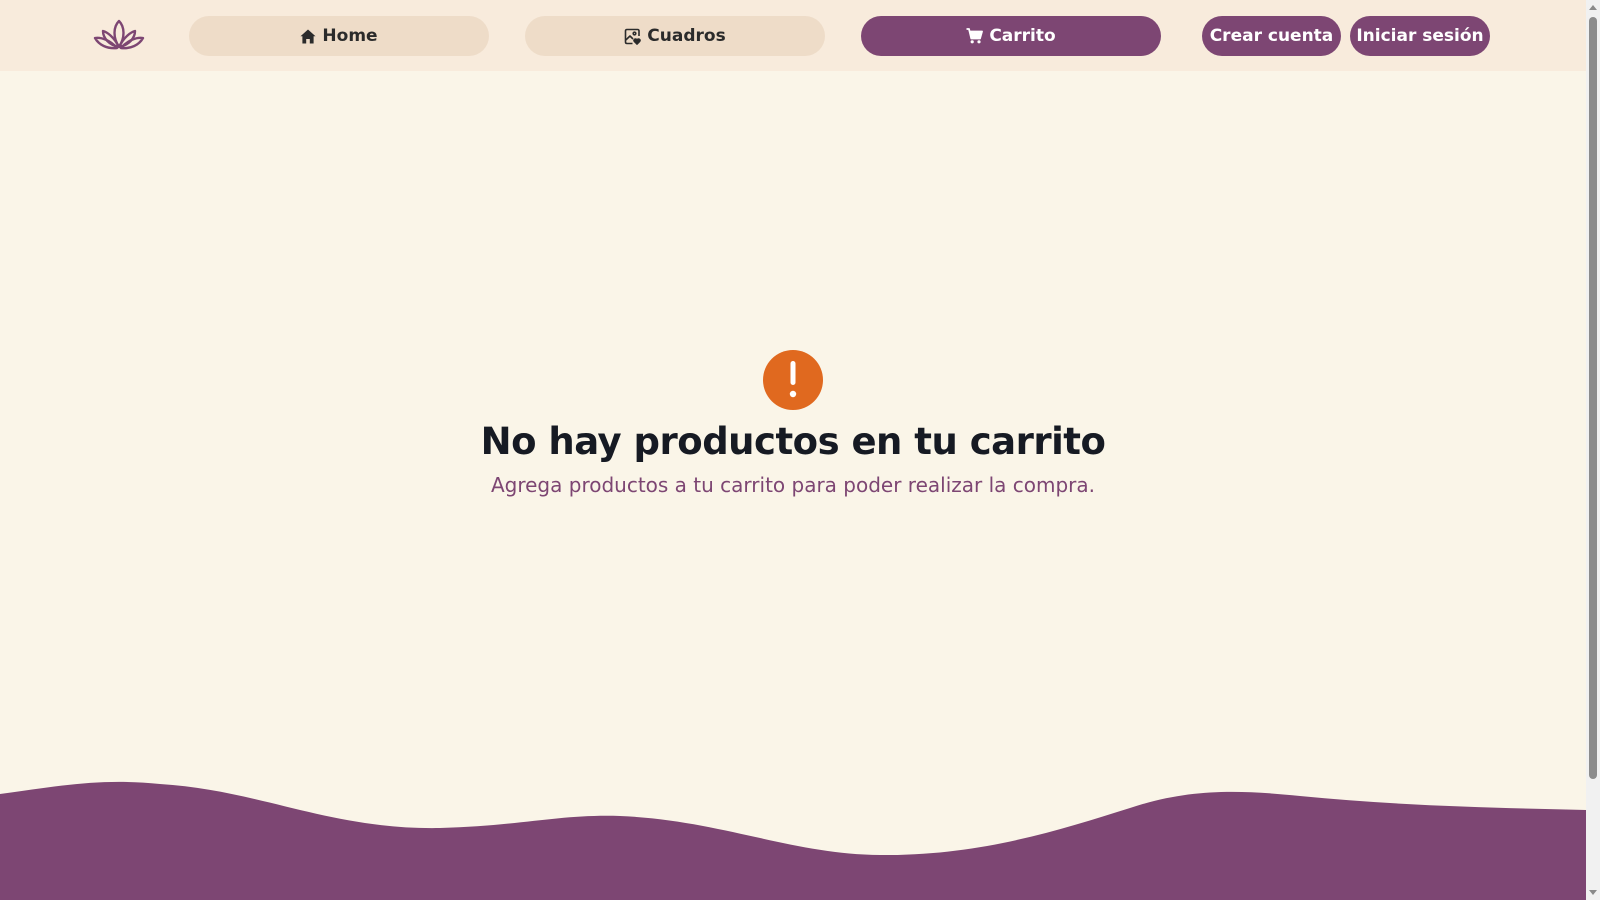 Image resolution: width=1600 pixels, height=900 pixels. What do you see at coordinates (793, 840) in the screenshot?
I see `footer-wave` at bounding box center [793, 840].